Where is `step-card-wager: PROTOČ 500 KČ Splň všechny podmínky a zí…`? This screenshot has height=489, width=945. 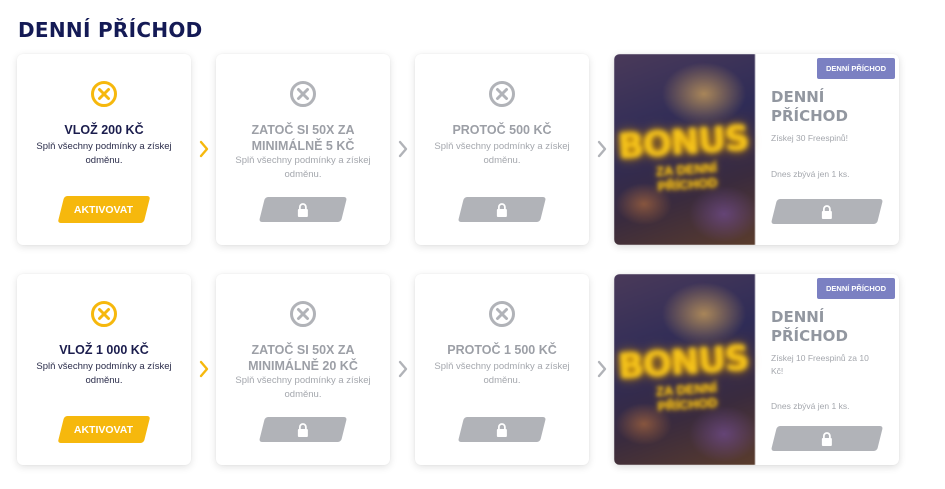
step-card-wager: PROTOČ 500 KČ Splň všechny podmínky a zí… is located at coordinates (502, 149).